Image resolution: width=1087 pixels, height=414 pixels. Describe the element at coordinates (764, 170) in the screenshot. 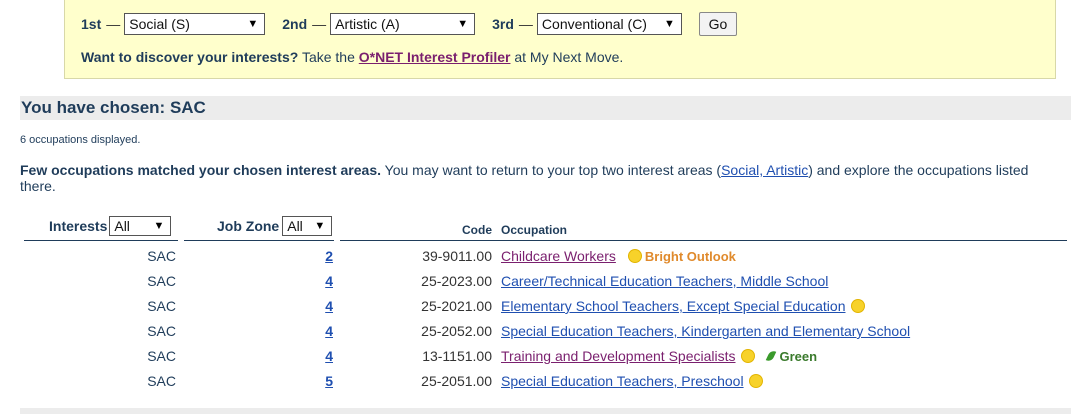

I see `top-two-interests-link: Social, Artistic` at that location.